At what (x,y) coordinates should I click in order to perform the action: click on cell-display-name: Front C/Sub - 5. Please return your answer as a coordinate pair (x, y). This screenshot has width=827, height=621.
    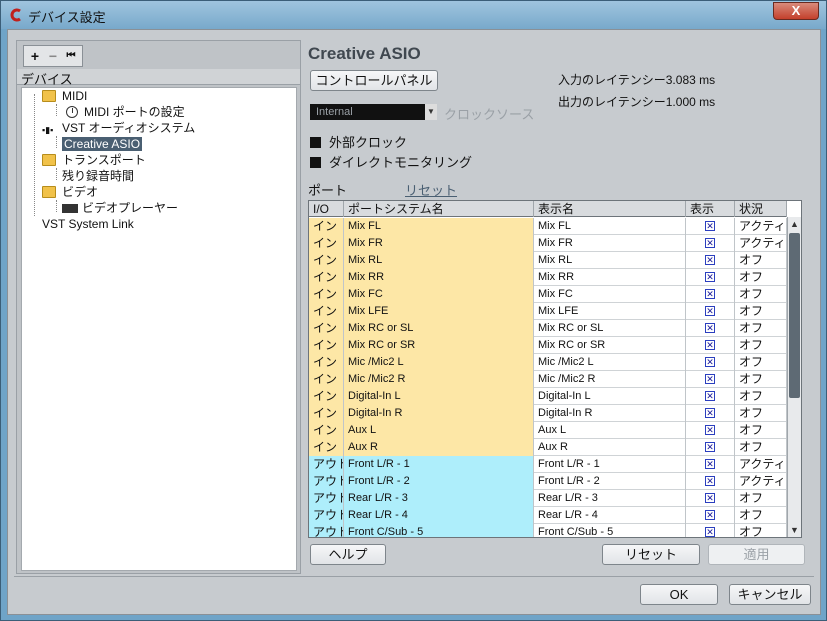
    Looking at the image, I should click on (610, 530).